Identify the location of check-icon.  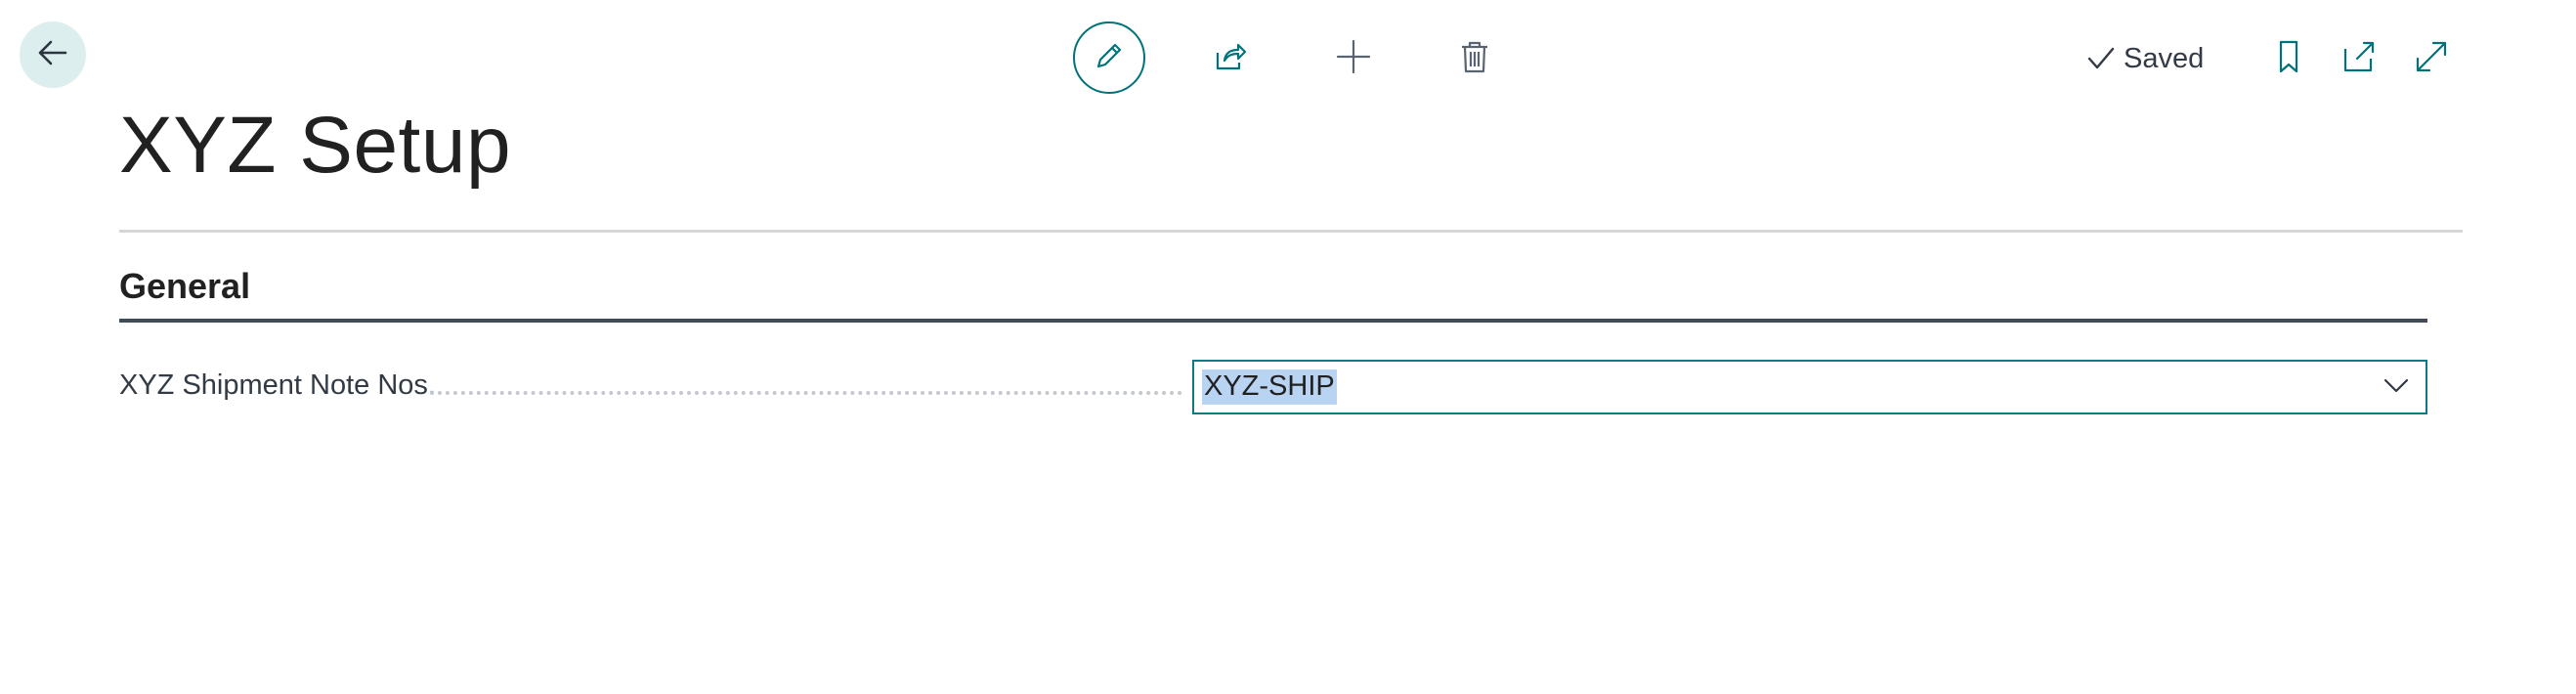
(2101, 58).